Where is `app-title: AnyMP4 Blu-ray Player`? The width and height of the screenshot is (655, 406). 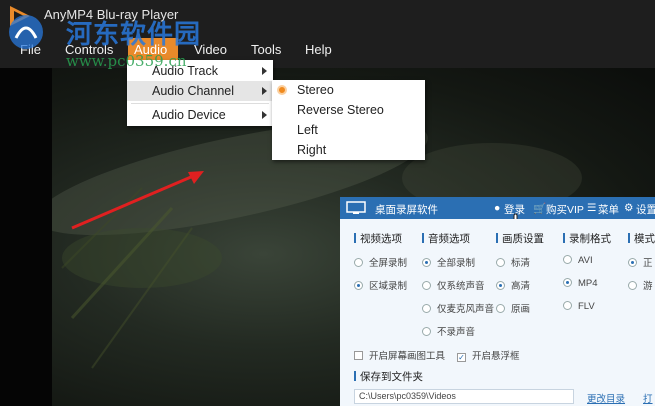
app-title: AnyMP4 Blu-ray Player is located at coordinates (111, 14).